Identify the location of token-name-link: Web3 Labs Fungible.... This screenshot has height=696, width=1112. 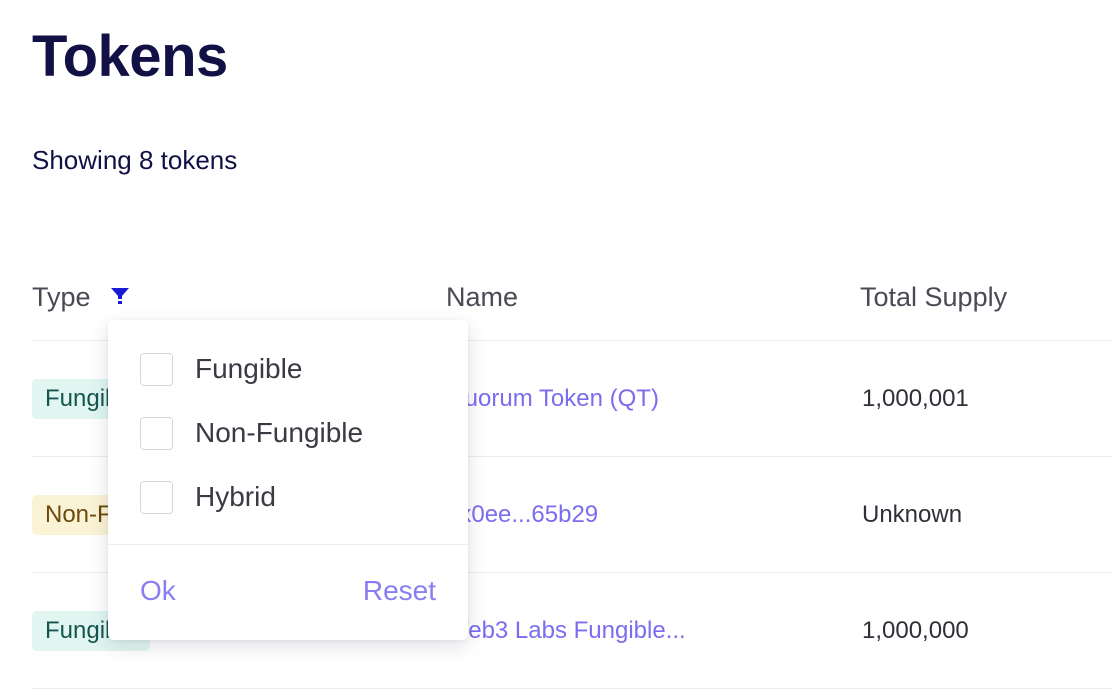
(566, 631).